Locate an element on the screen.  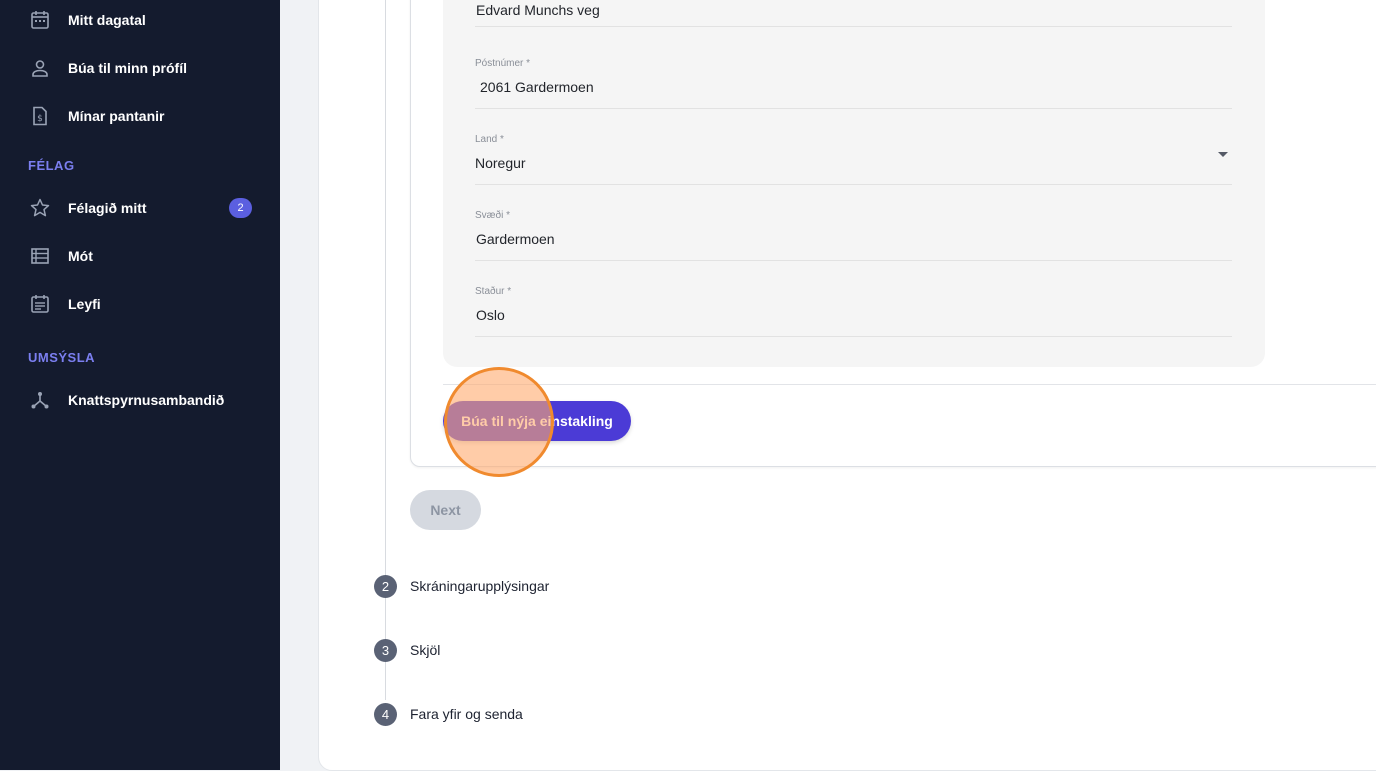
sidebar-item-label: Félagið mitt is located at coordinates (107, 208).